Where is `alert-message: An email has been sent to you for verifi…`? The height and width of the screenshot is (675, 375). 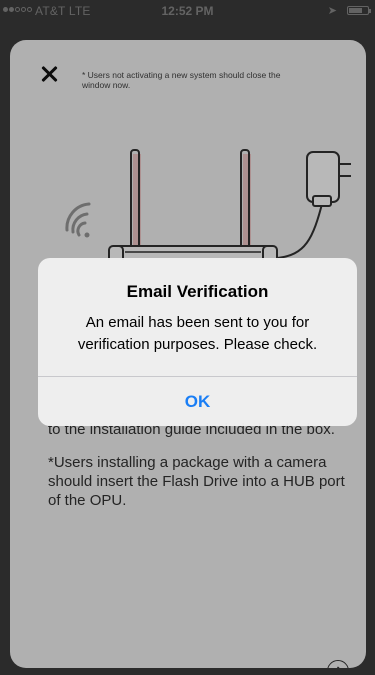
alert-message: An email has been sent to you for verifi… is located at coordinates (197, 333).